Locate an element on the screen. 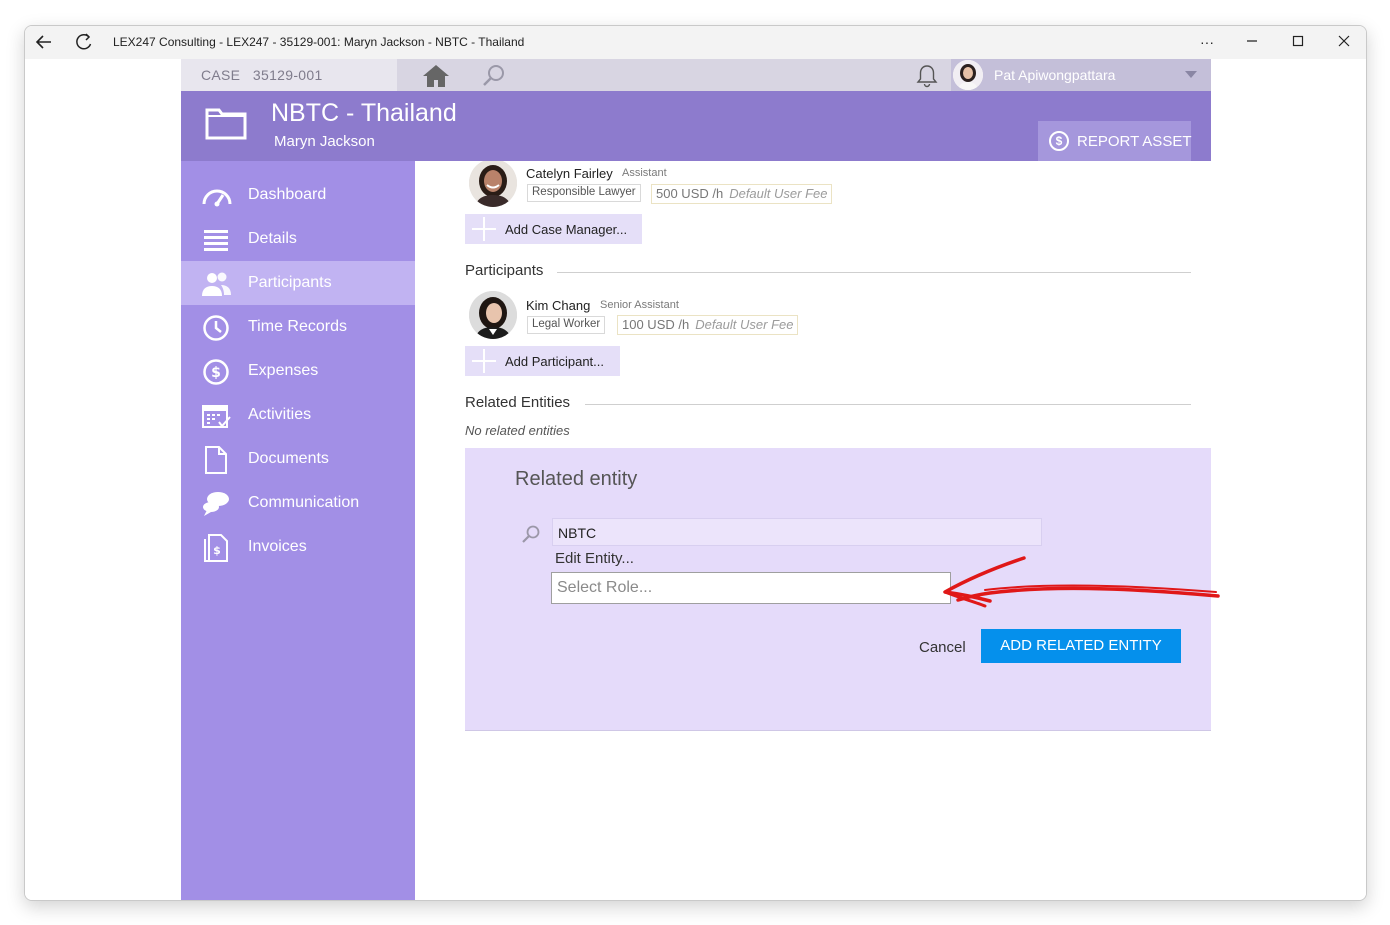 The width and height of the screenshot is (1390, 925). report-asset-button: $ REPORT ASSET is located at coordinates (1115, 141).